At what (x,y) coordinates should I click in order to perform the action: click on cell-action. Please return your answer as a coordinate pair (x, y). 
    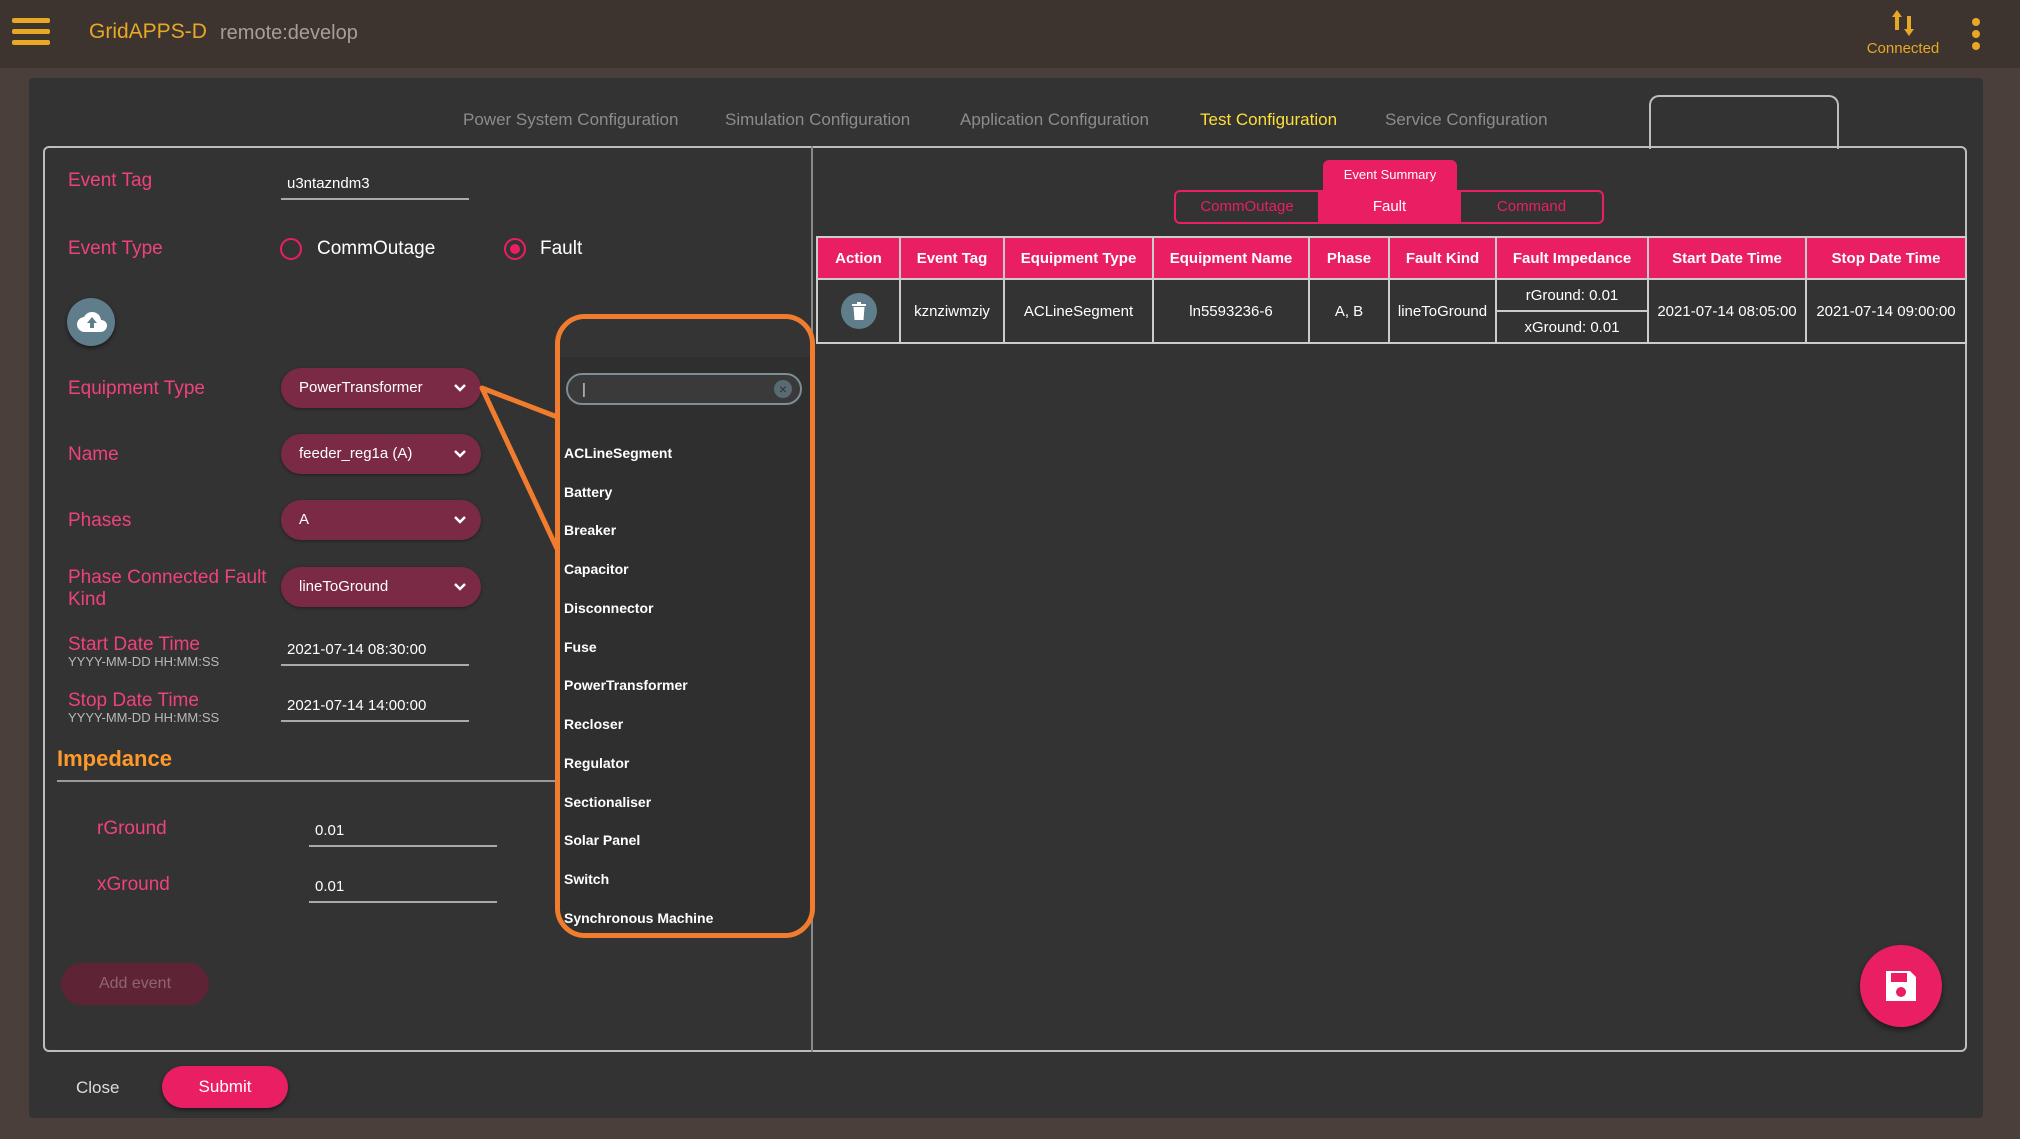
    Looking at the image, I should click on (858, 311).